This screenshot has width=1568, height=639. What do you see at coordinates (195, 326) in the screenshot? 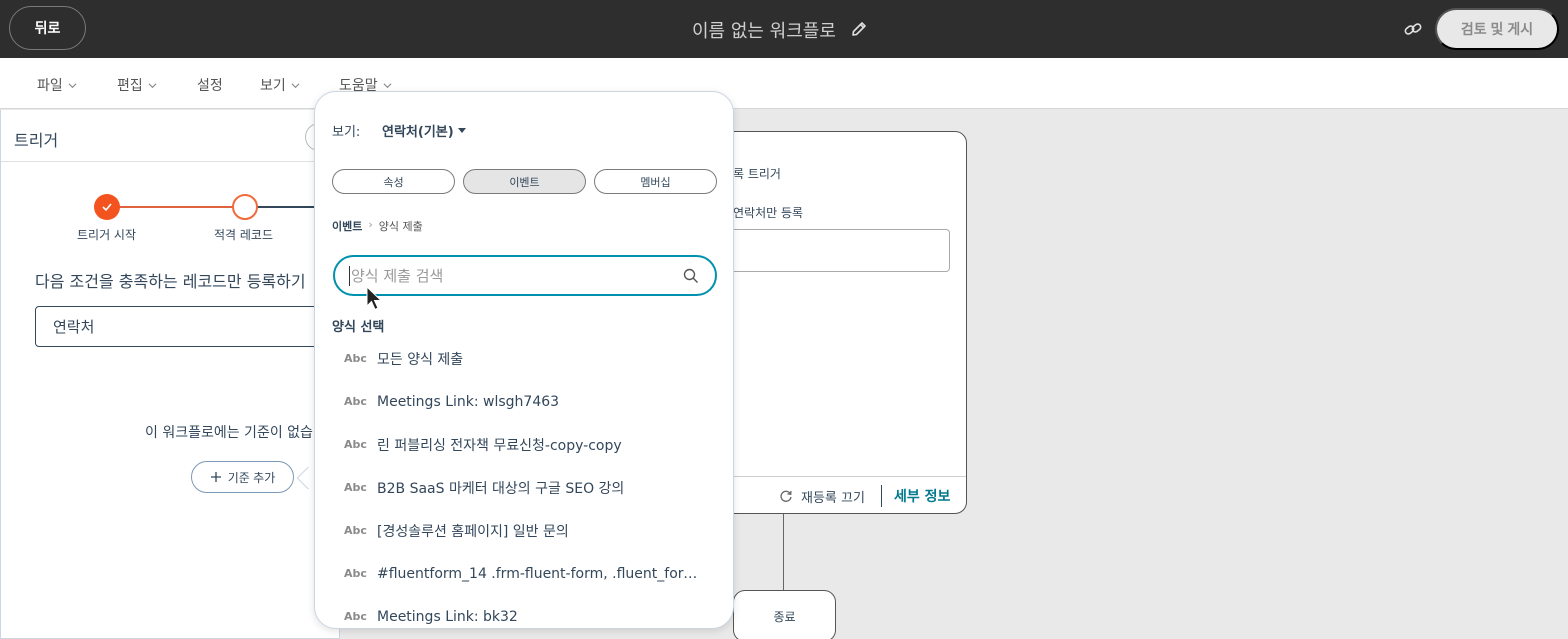
I see `object-select: 연락처` at bounding box center [195, 326].